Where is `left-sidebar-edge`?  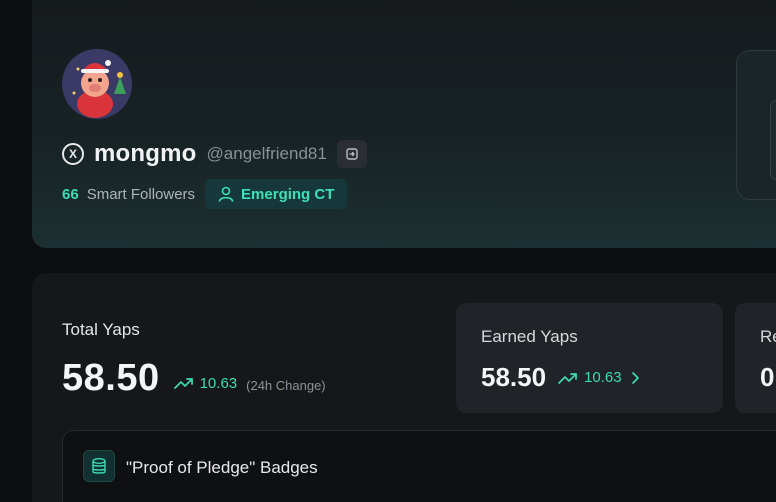
left-sidebar-edge is located at coordinates (16, 251).